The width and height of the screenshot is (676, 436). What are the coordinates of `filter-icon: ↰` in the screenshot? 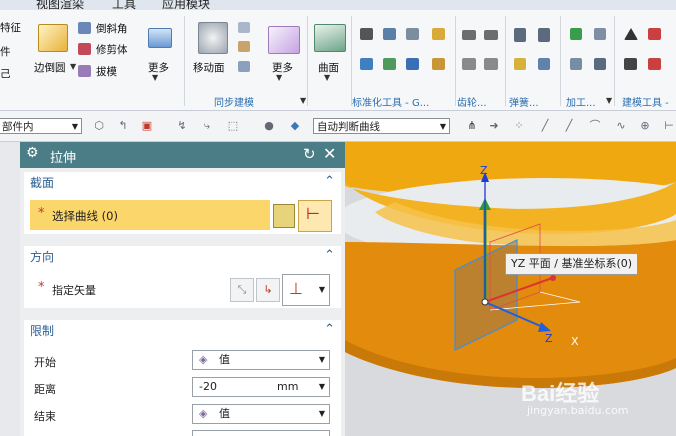 It's located at (123, 126).